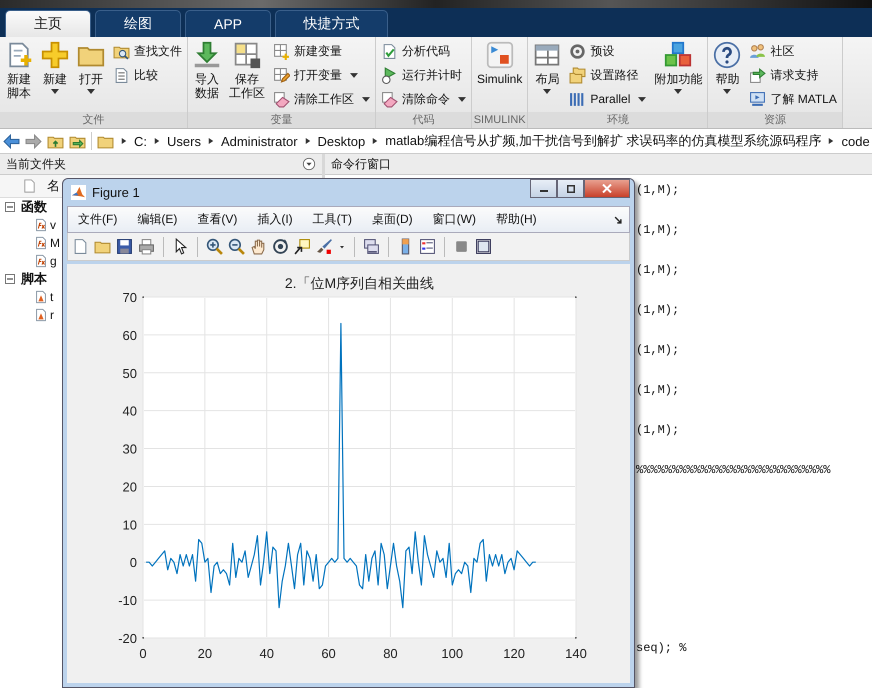 This screenshot has width=872, height=688. I want to click on menu-item: 桌面(D), so click(392, 219).